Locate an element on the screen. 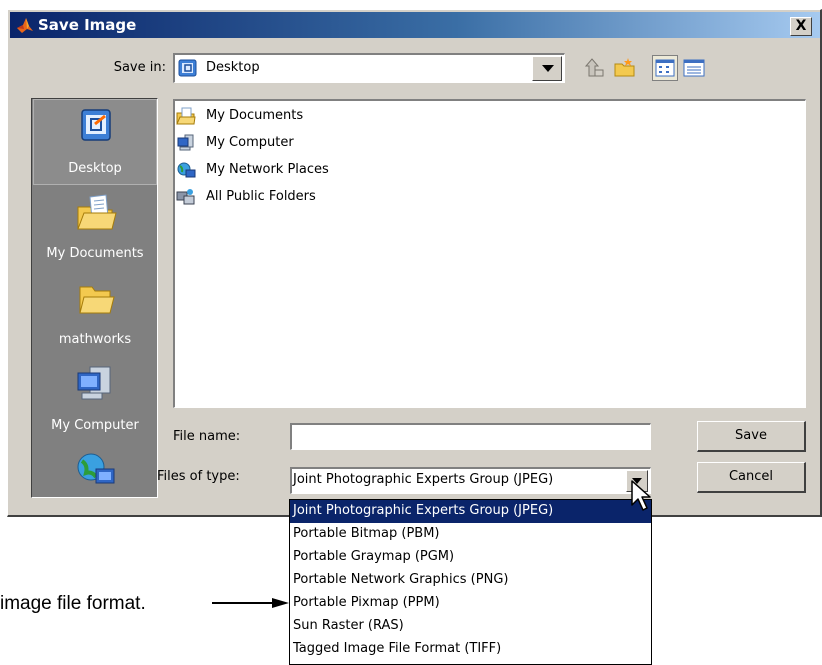  chevron-down-icon is located at coordinates (548, 68).